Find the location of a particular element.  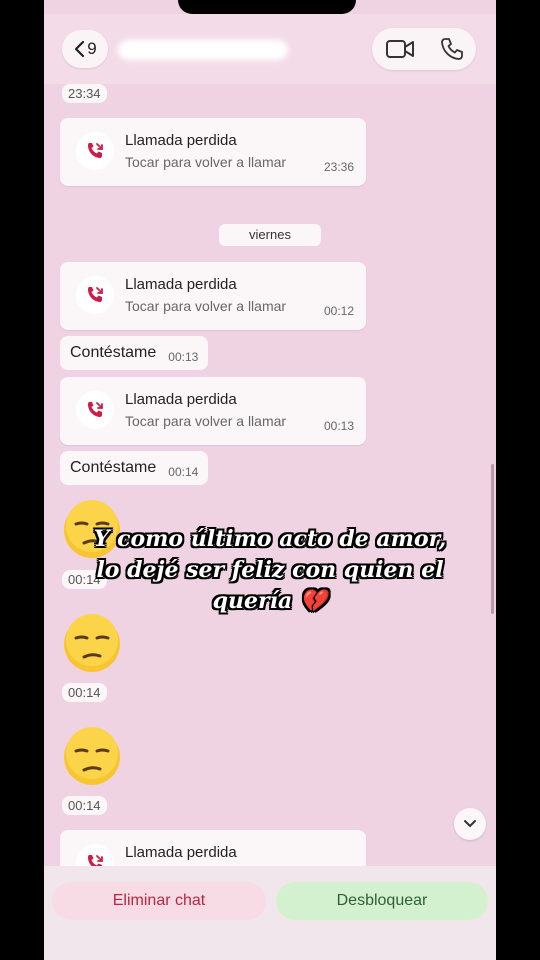

back-button: 9 is located at coordinates (85, 49).